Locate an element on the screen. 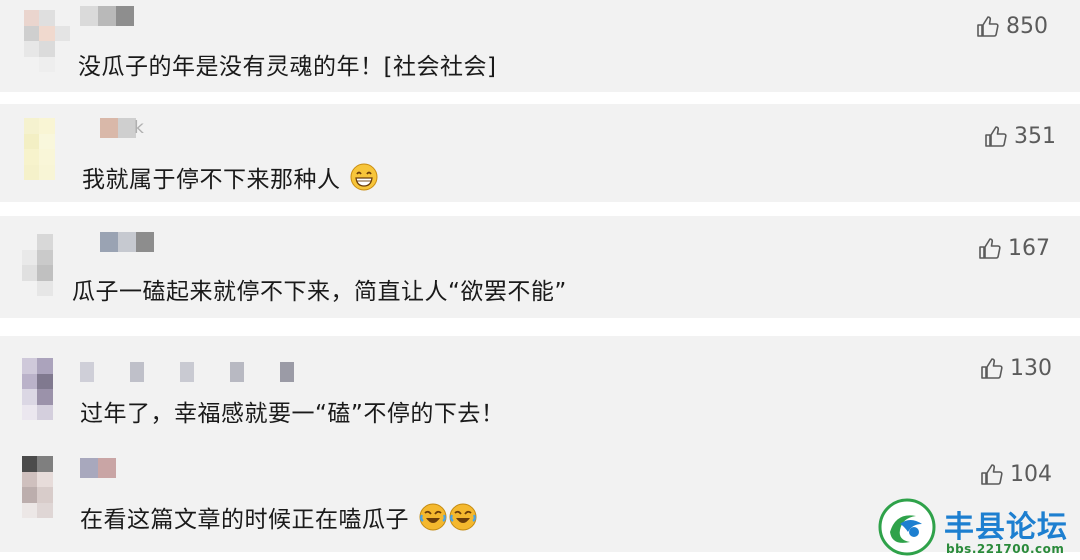 The height and width of the screenshot is (560, 1080). like-button: 130 is located at coordinates (1016, 368).